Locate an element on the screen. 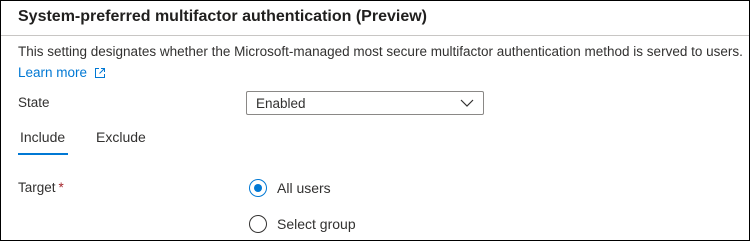 This screenshot has height=241, width=750. radio-option-all-users: All users is located at coordinates (290, 188).